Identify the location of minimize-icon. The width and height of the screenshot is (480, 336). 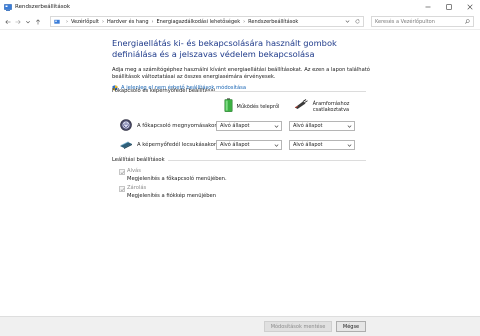
(427, 7).